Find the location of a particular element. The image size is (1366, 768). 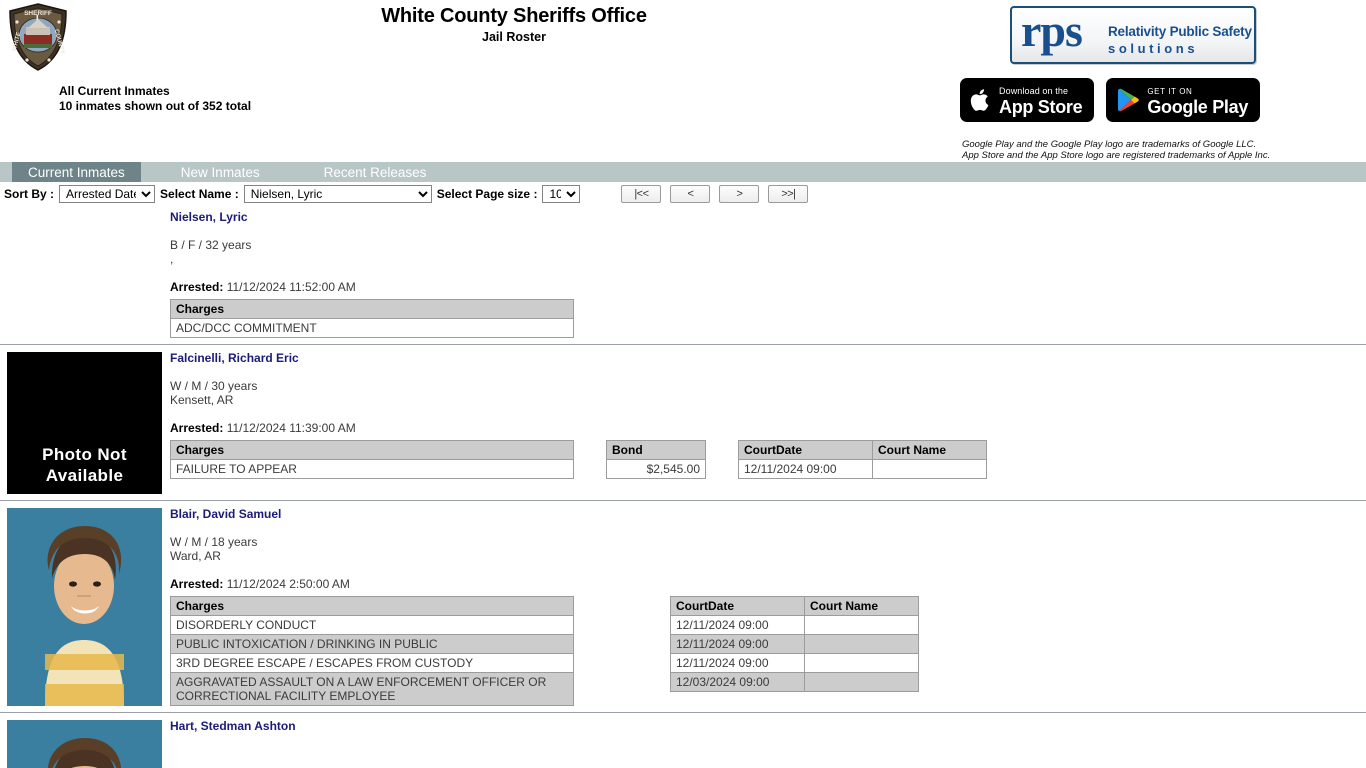

inmate-demographics: W / M / 18 years Ward, AR is located at coordinates (768, 549).